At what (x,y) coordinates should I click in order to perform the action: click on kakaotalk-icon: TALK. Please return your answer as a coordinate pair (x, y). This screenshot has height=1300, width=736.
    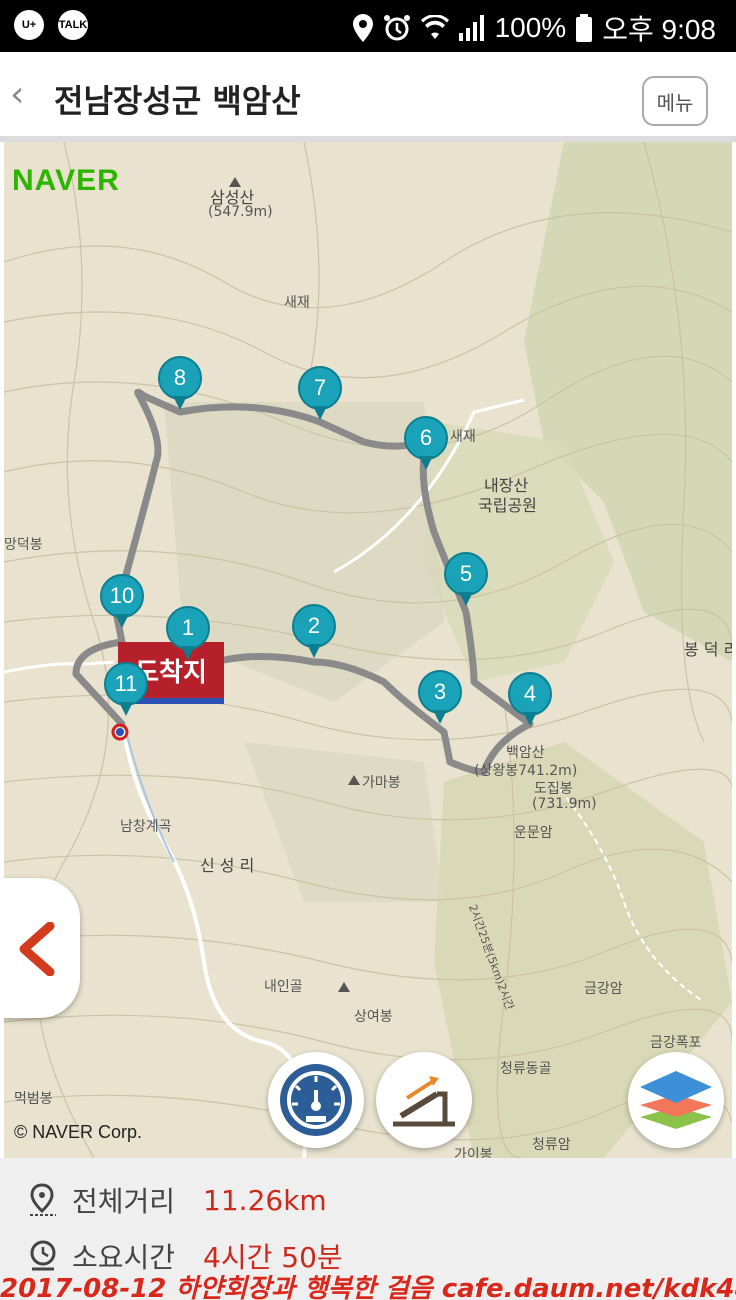
    Looking at the image, I should click on (73, 25).